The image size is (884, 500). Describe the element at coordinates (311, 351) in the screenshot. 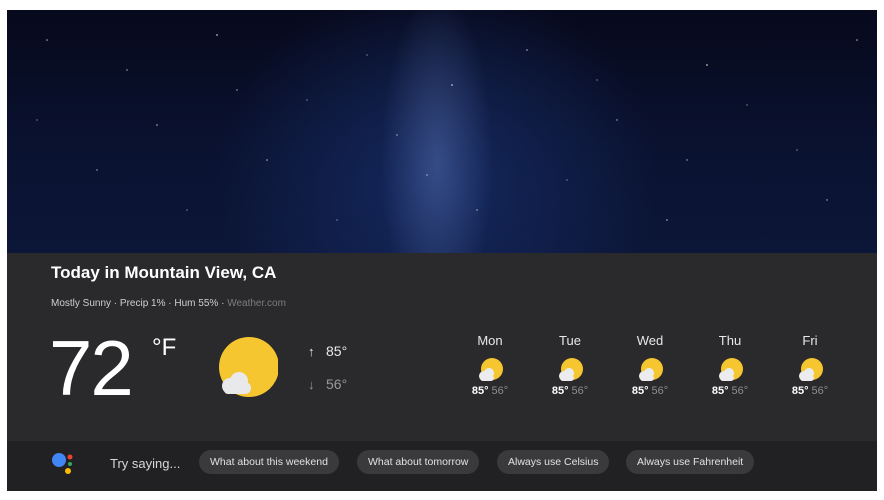

I see `arrow-up-icon: ↑` at that location.